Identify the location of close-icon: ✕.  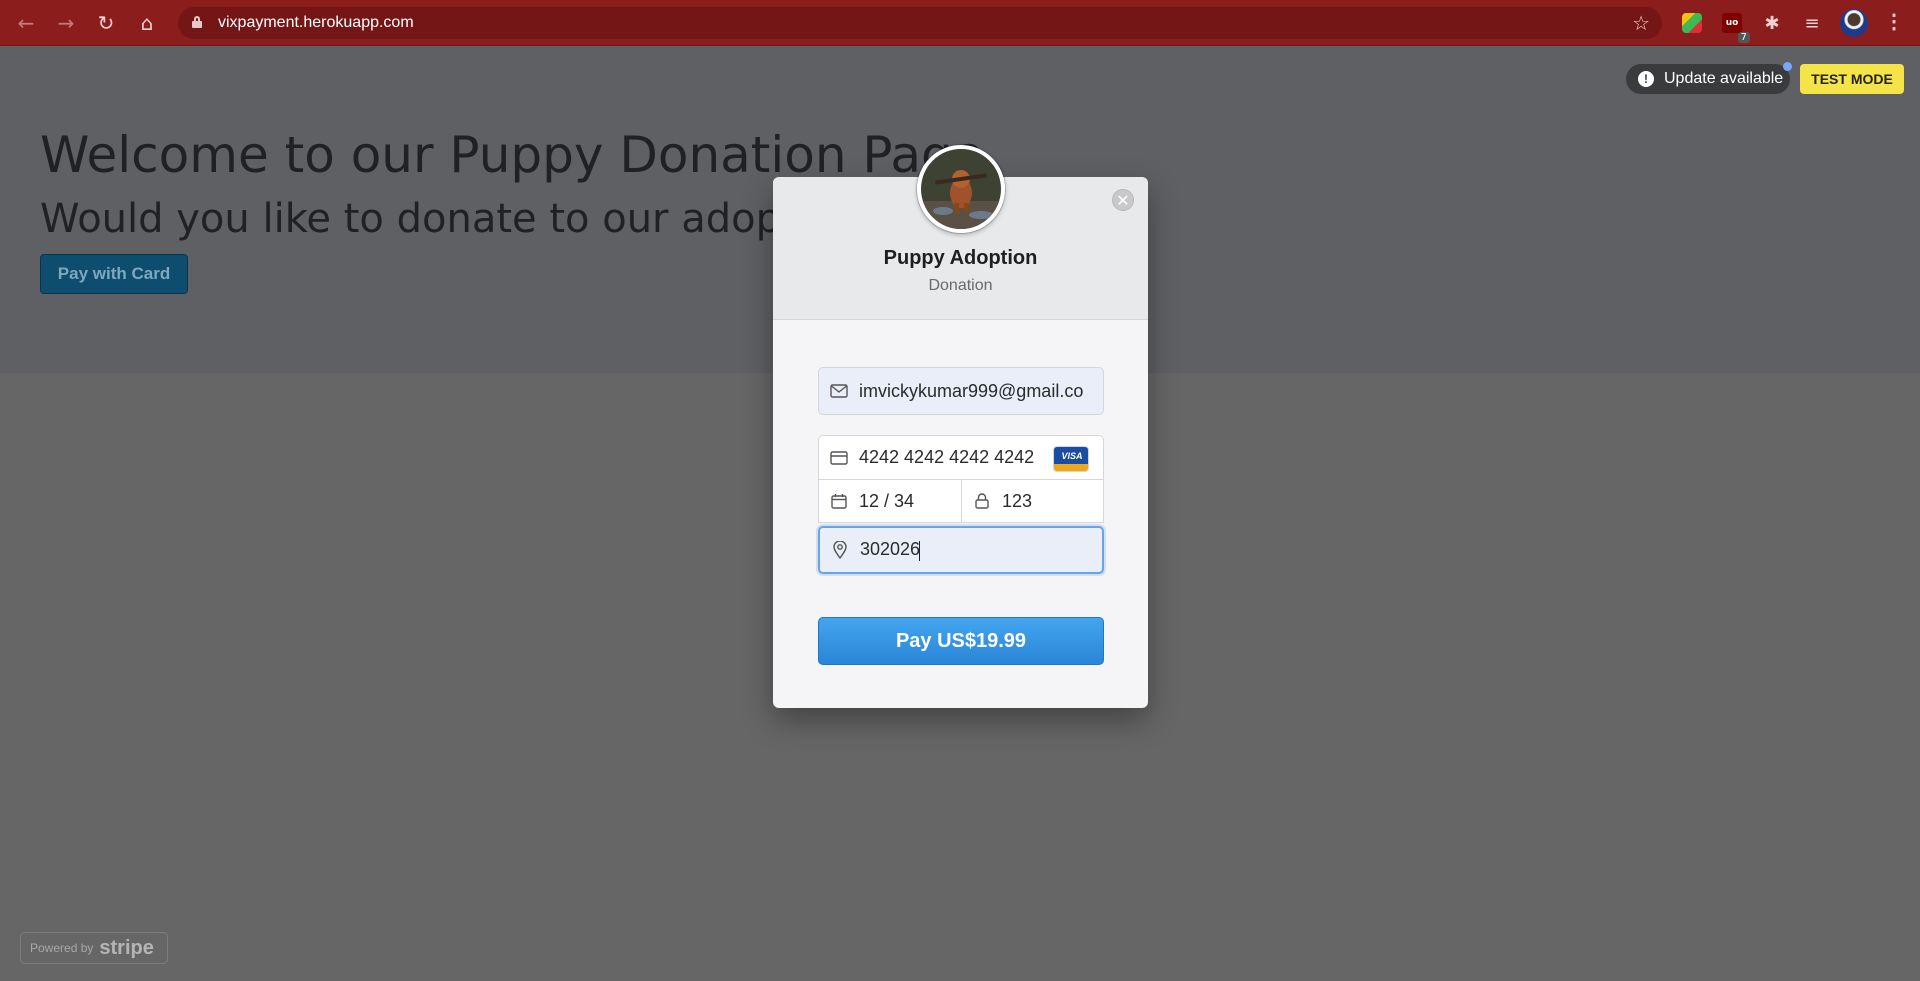
(1123, 200).